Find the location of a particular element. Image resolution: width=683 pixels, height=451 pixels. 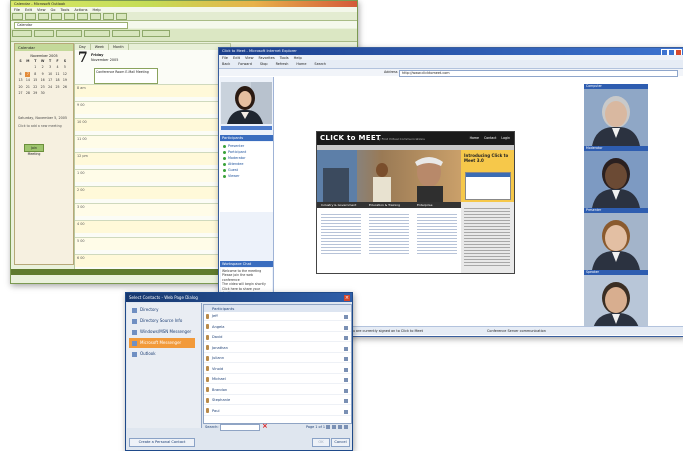

source-item: Directory Source Info is located at coordinates (162, 321).